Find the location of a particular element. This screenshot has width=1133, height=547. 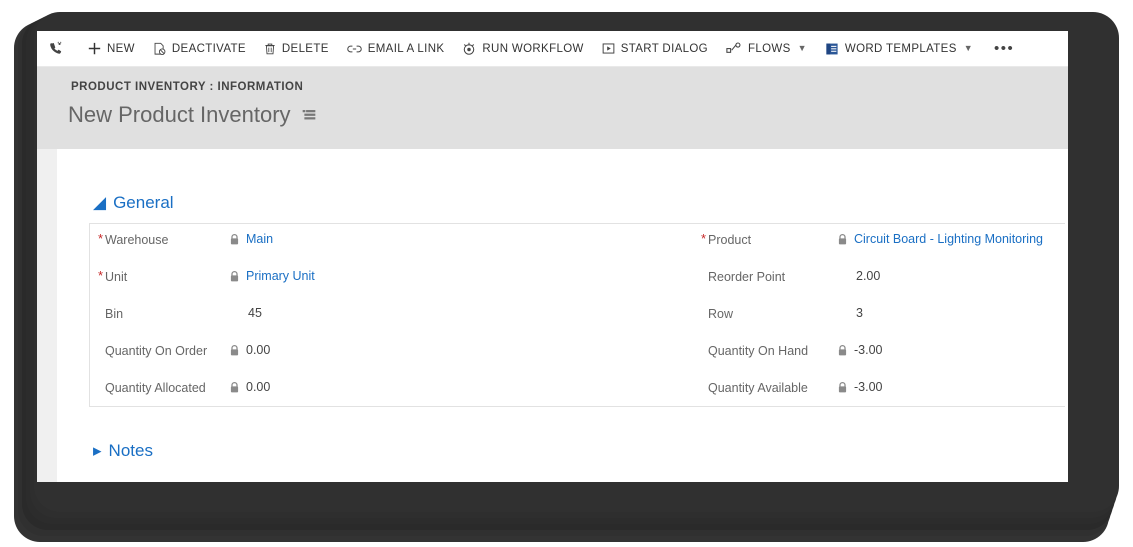

more-commands-button: ••• is located at coordinates (1004, 49).